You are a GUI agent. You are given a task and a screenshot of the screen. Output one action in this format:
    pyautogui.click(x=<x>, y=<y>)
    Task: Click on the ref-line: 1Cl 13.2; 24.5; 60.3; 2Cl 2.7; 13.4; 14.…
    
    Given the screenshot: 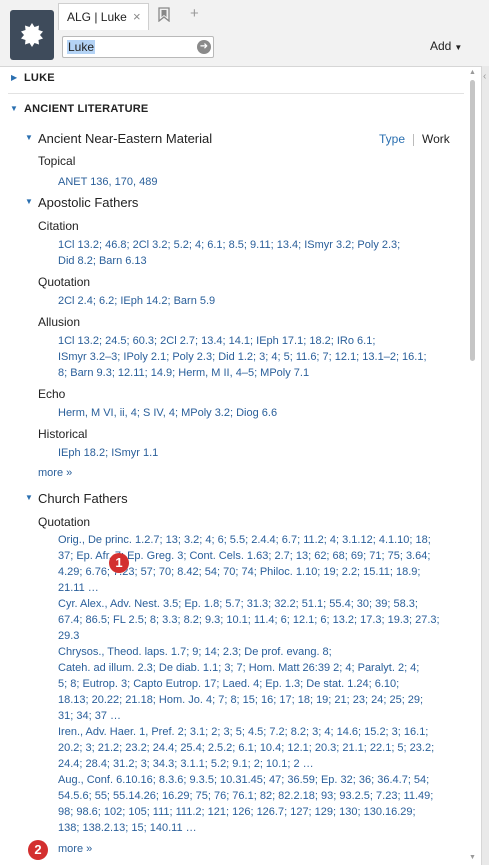 What is the action you would take?
    pyautogui.click(x=216, y=341)
    